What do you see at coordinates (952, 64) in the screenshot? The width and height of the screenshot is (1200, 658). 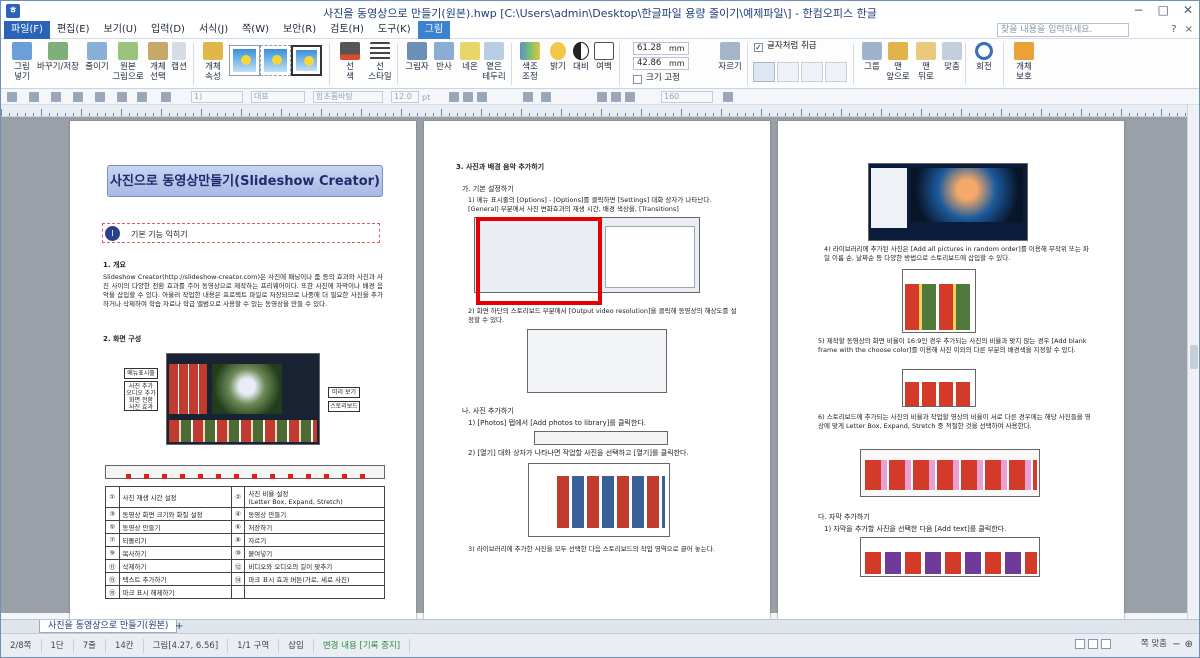 I see `align-button: 맞춤` at bounding box center [952, 64].